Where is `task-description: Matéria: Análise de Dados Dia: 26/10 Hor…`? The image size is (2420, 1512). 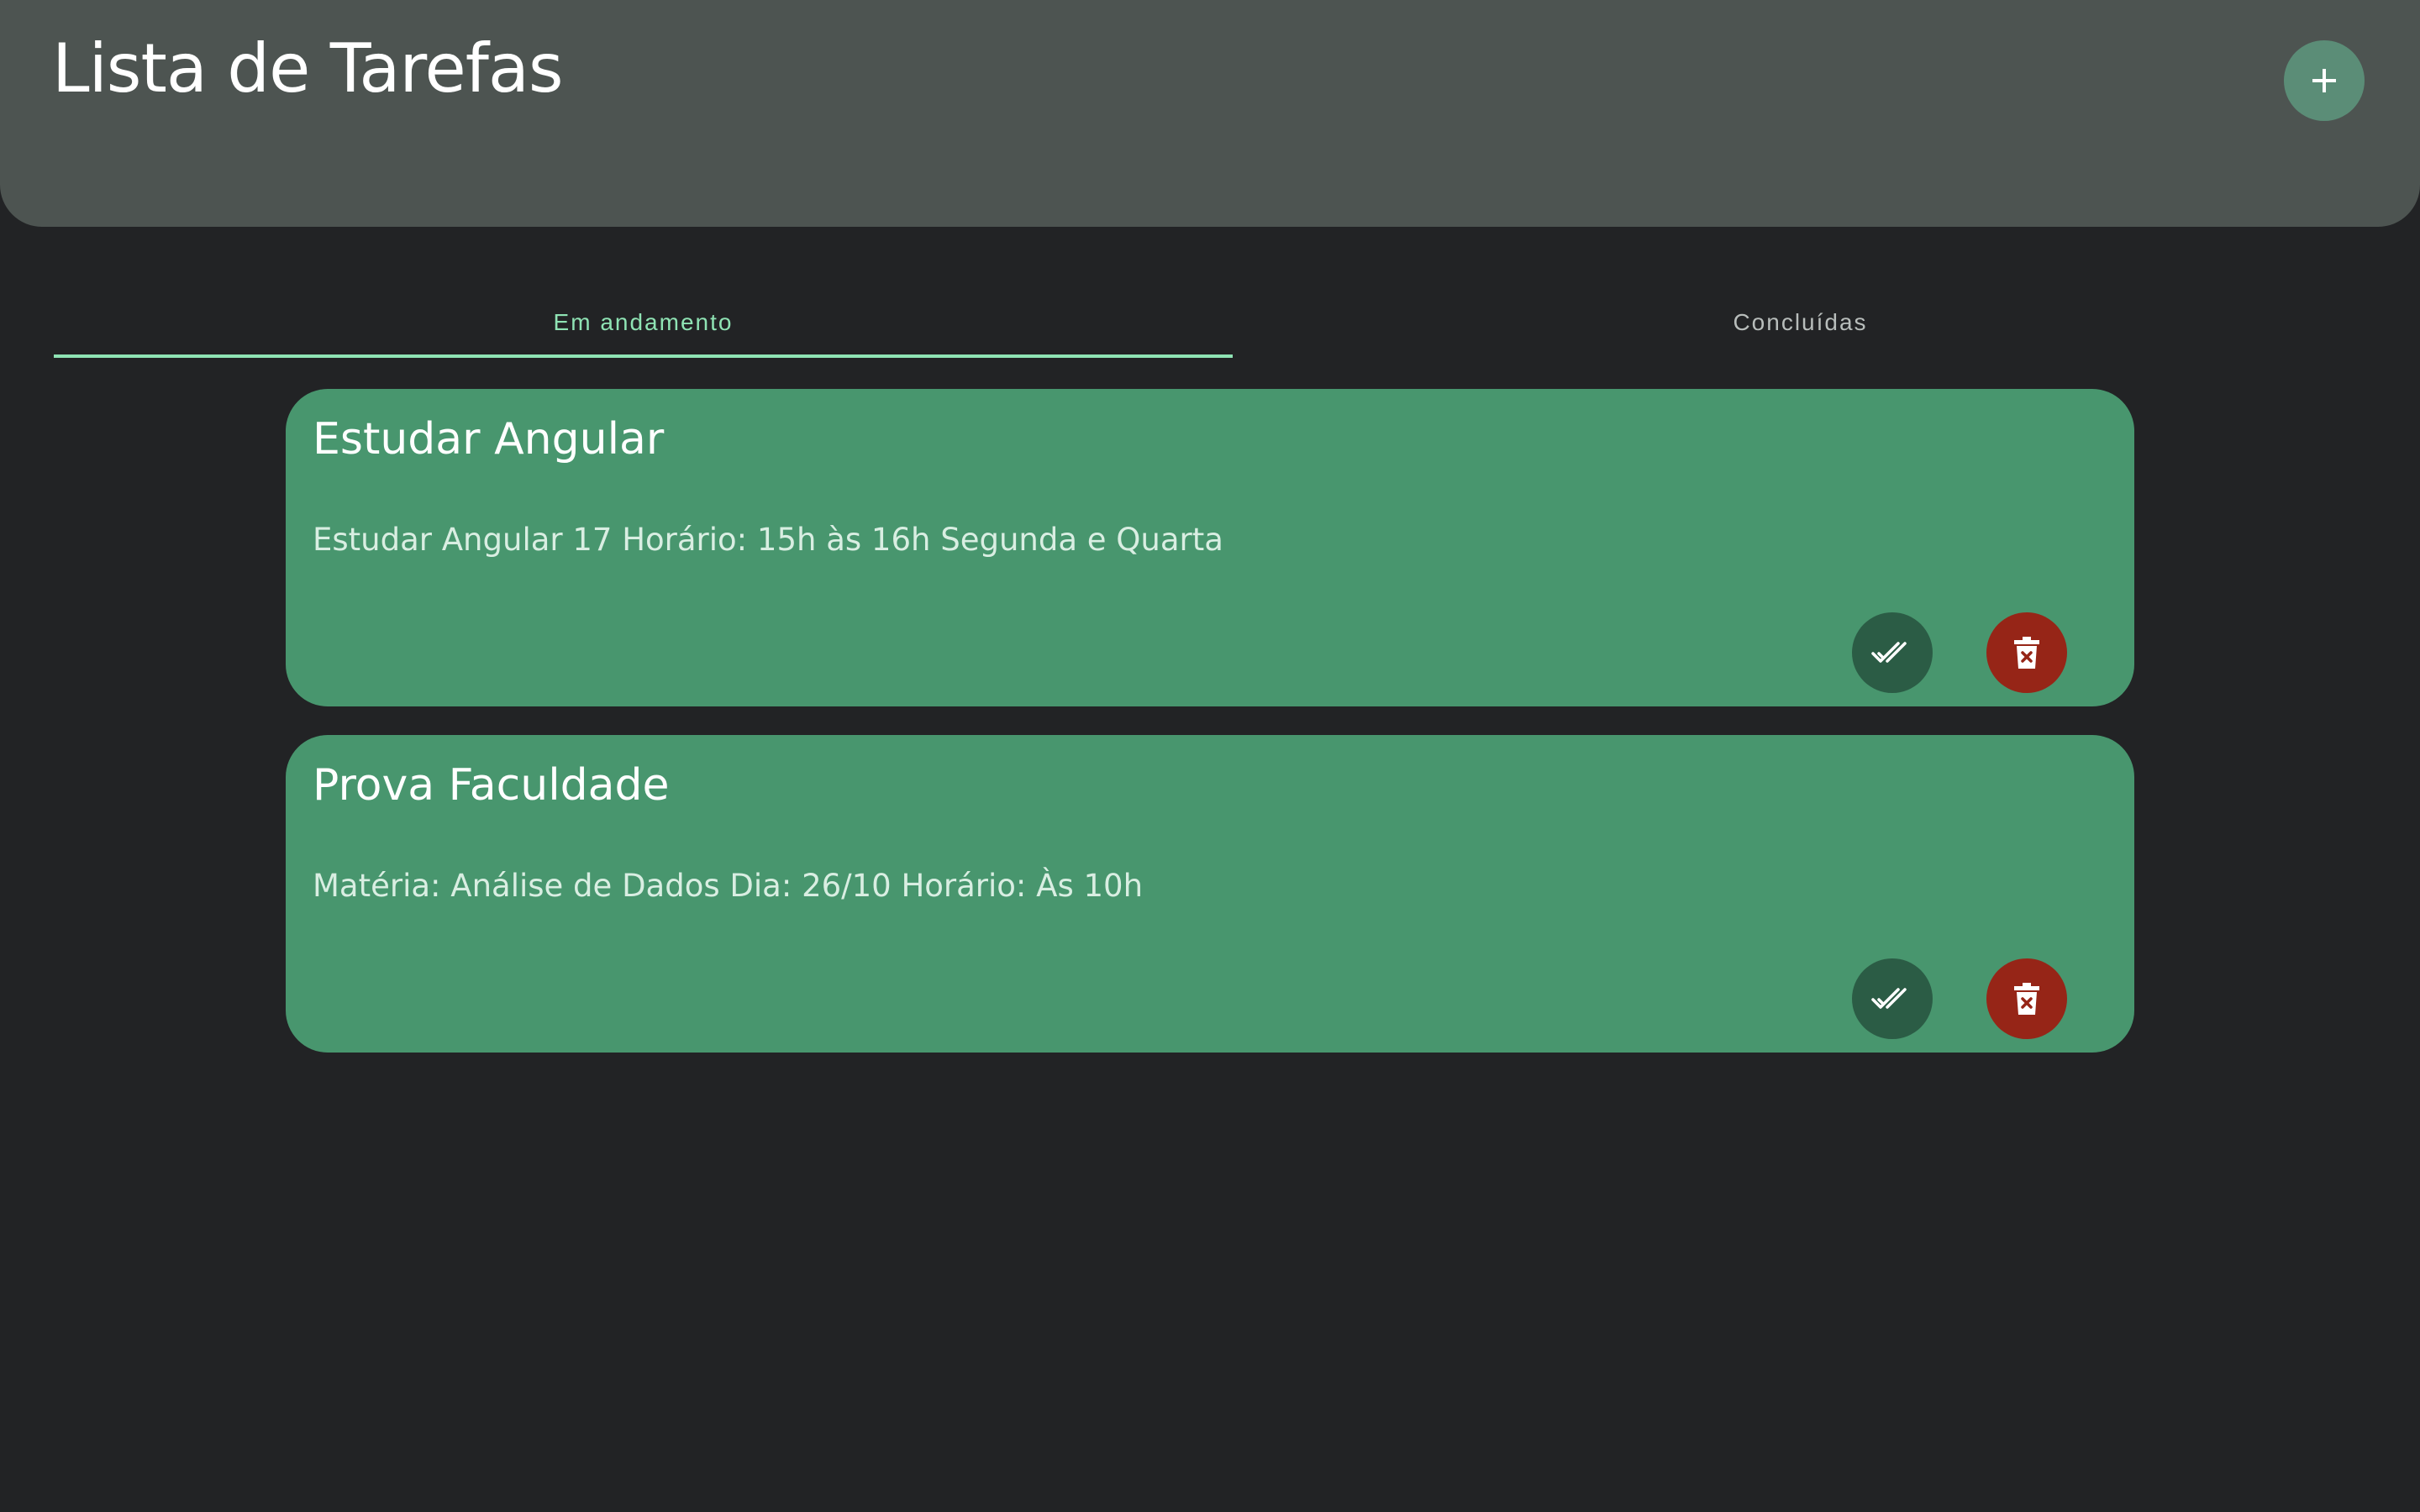
task-description: Matéria: Análise de Dados Dia: 26/10 Hor… is located at coordinates (728, 886).